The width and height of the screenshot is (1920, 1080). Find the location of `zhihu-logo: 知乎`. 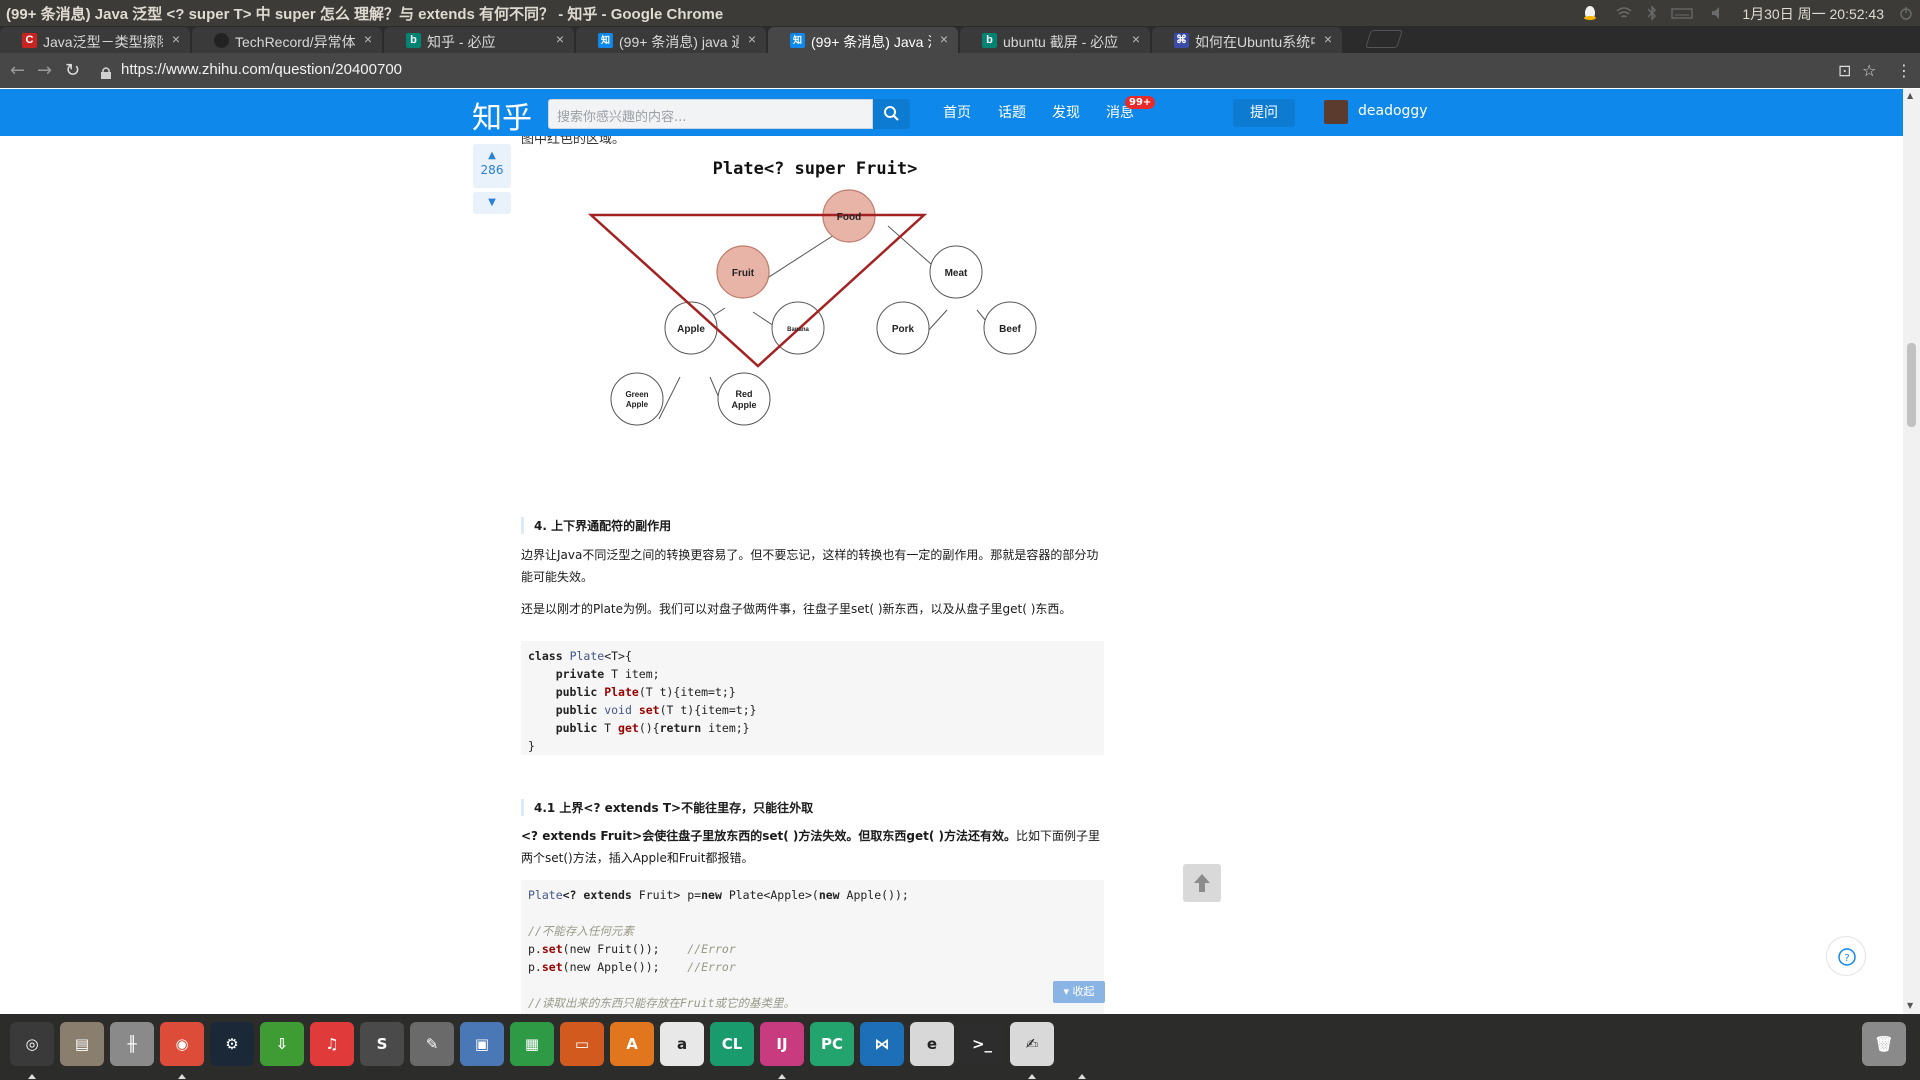

zhihu-logo: 知乎 is located at coordinates (502, 115).